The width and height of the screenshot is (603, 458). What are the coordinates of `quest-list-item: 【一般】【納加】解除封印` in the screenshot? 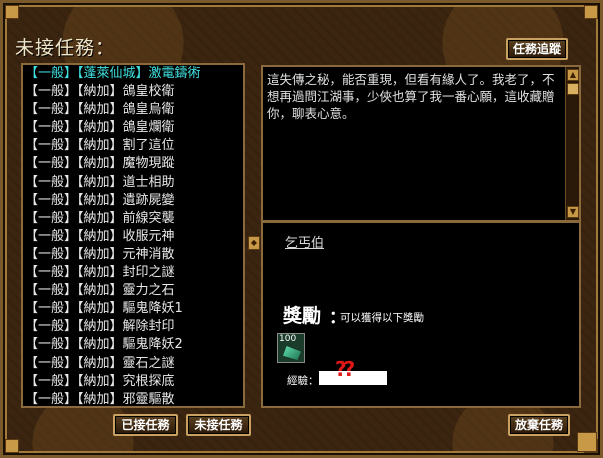 It's located at (133, 327).